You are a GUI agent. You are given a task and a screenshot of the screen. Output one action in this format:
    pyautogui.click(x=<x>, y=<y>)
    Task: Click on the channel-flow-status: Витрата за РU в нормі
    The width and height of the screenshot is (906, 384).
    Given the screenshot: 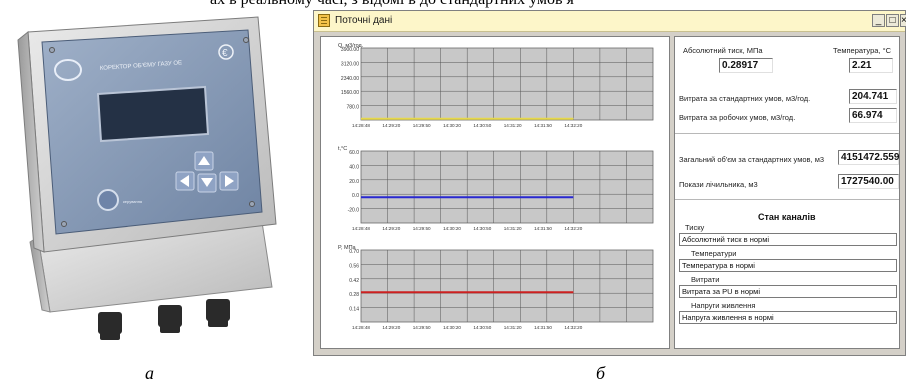 What is the action you would take?
    pyautogui.click(x=788, y=291)
    